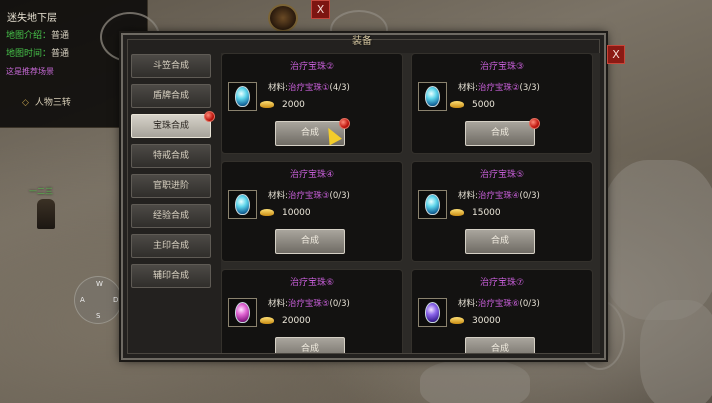 The height and width of the screenshot is (403, 712). I want to click on close-panel-button: X, so click(320, 9).